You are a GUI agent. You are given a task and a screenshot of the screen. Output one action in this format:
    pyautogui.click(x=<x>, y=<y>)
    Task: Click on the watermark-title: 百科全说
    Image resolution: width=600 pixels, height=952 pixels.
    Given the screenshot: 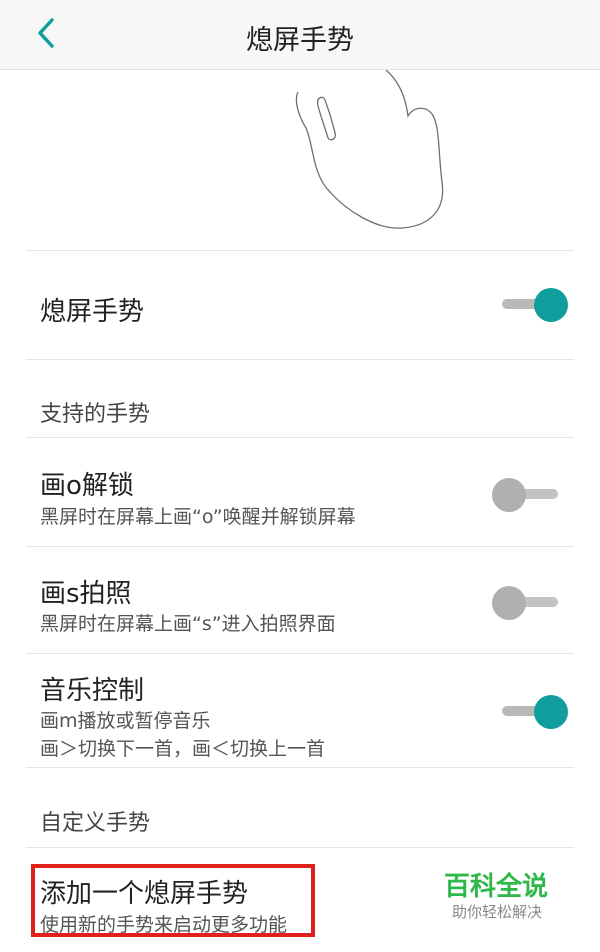 What is the action you would take?
    pyautogui.click(x=496, y=887)
    